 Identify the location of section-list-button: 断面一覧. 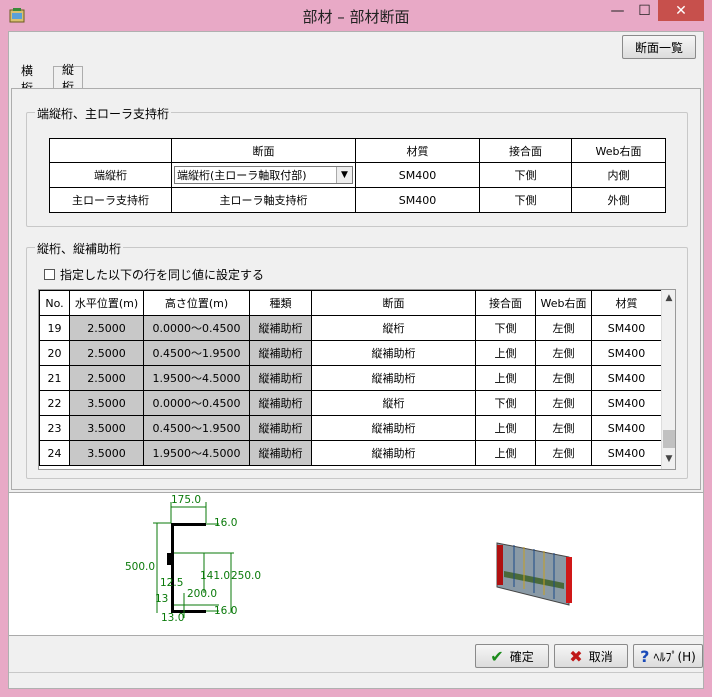
(659, 47).